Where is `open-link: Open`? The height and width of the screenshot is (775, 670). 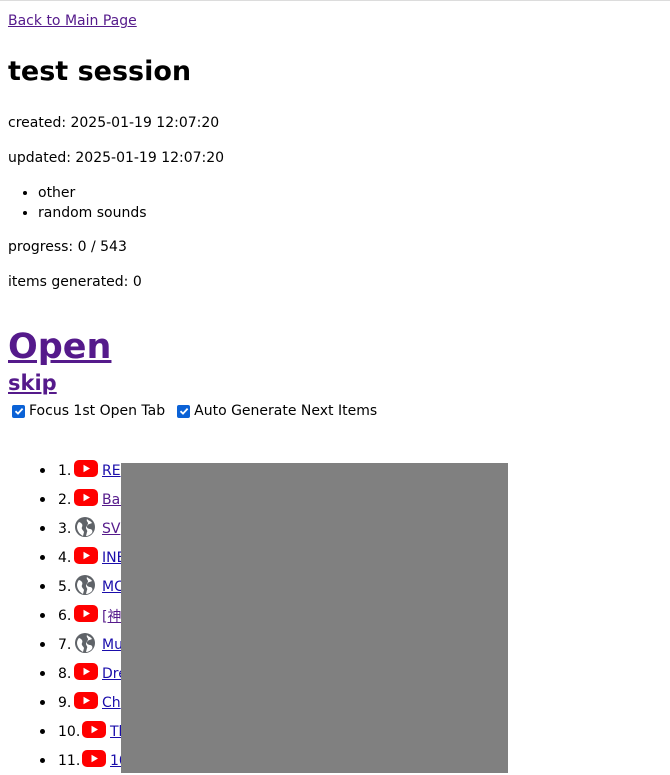 open-link: Open is located at coordinates (59, 347).